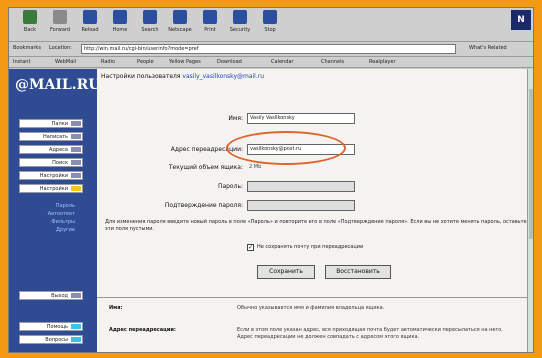 Image resolution: width=542 pixels, height=358 pixels. I want to click on toolbar-button-label: Home, so click(120, 30).